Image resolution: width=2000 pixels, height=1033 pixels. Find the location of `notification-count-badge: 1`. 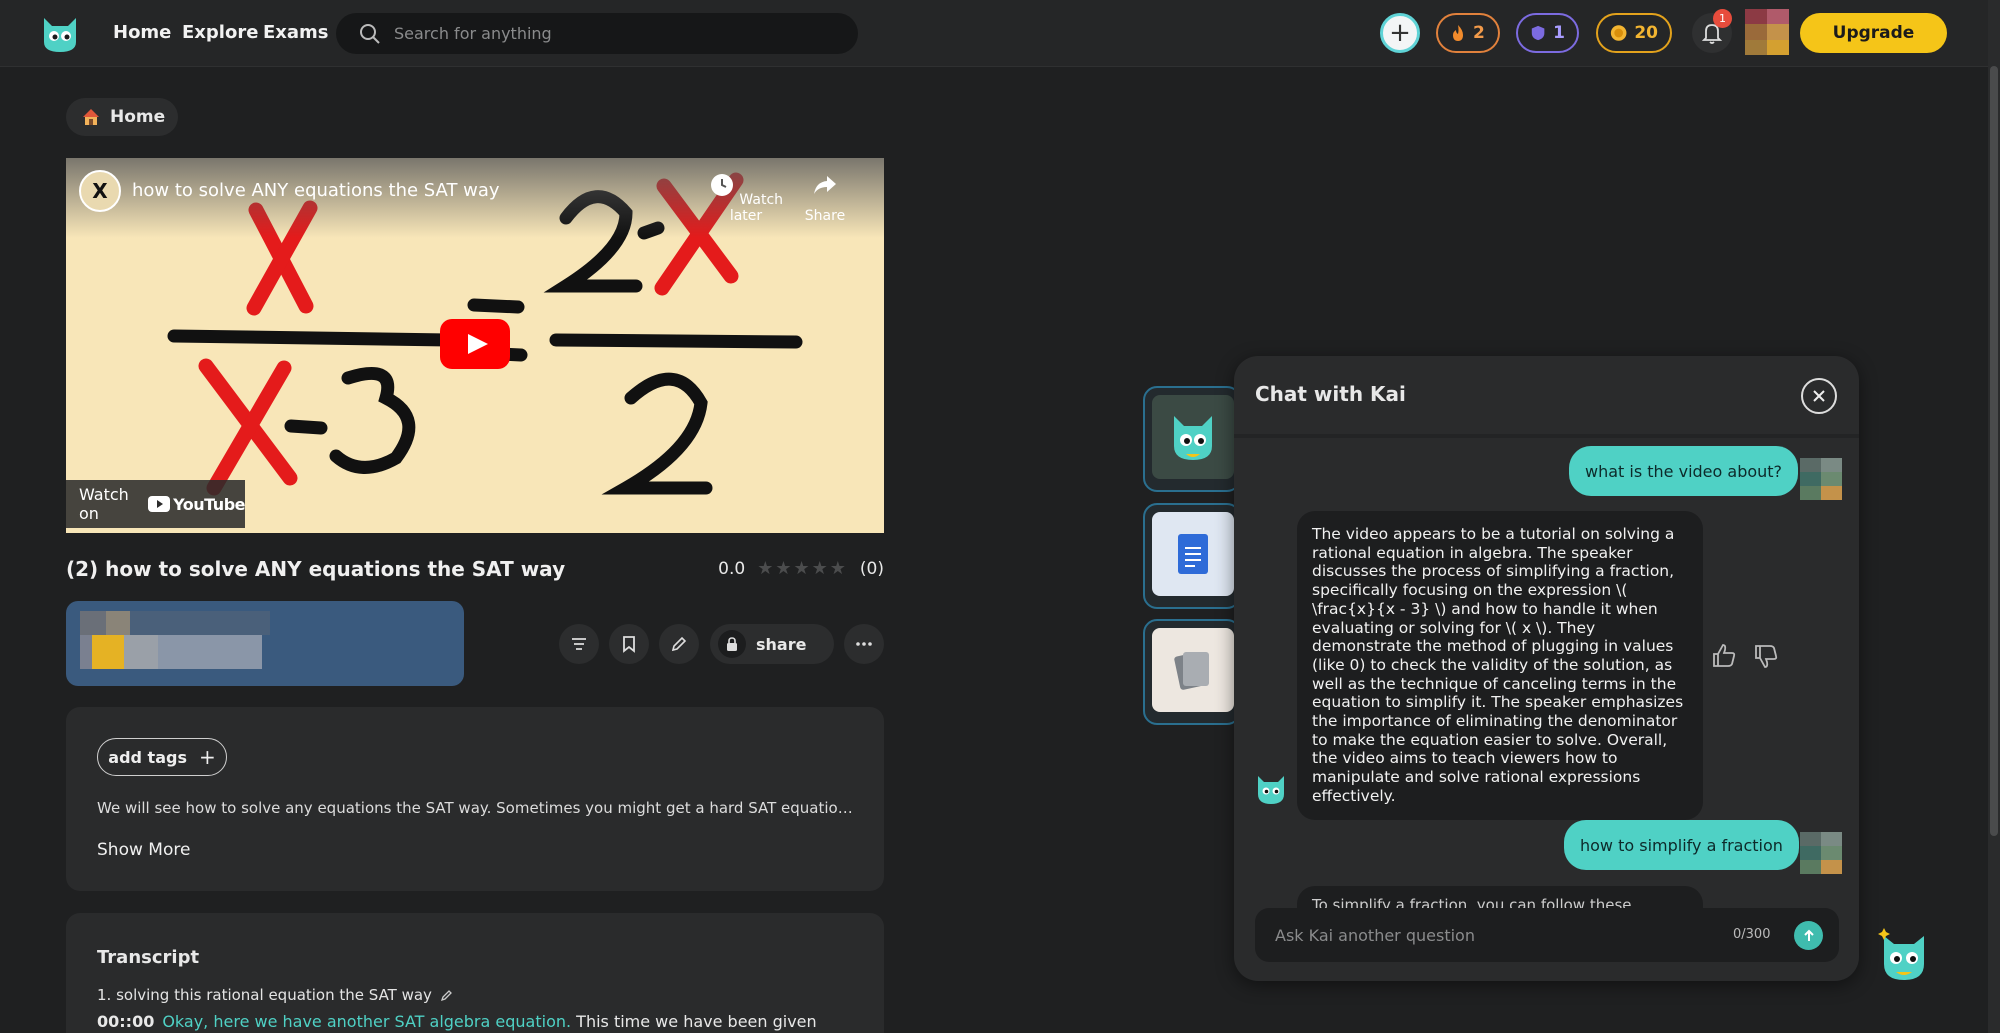

notification-count-badge: 1 is located at coordinates (1722, 18).